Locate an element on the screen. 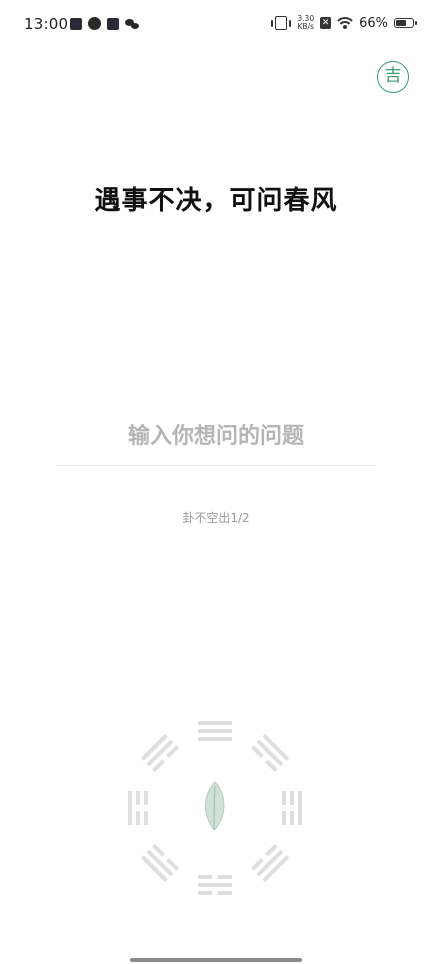 The width and height of the screenshot is (432, 964). battery-percent: 66% is located at coordinates (373, 23).